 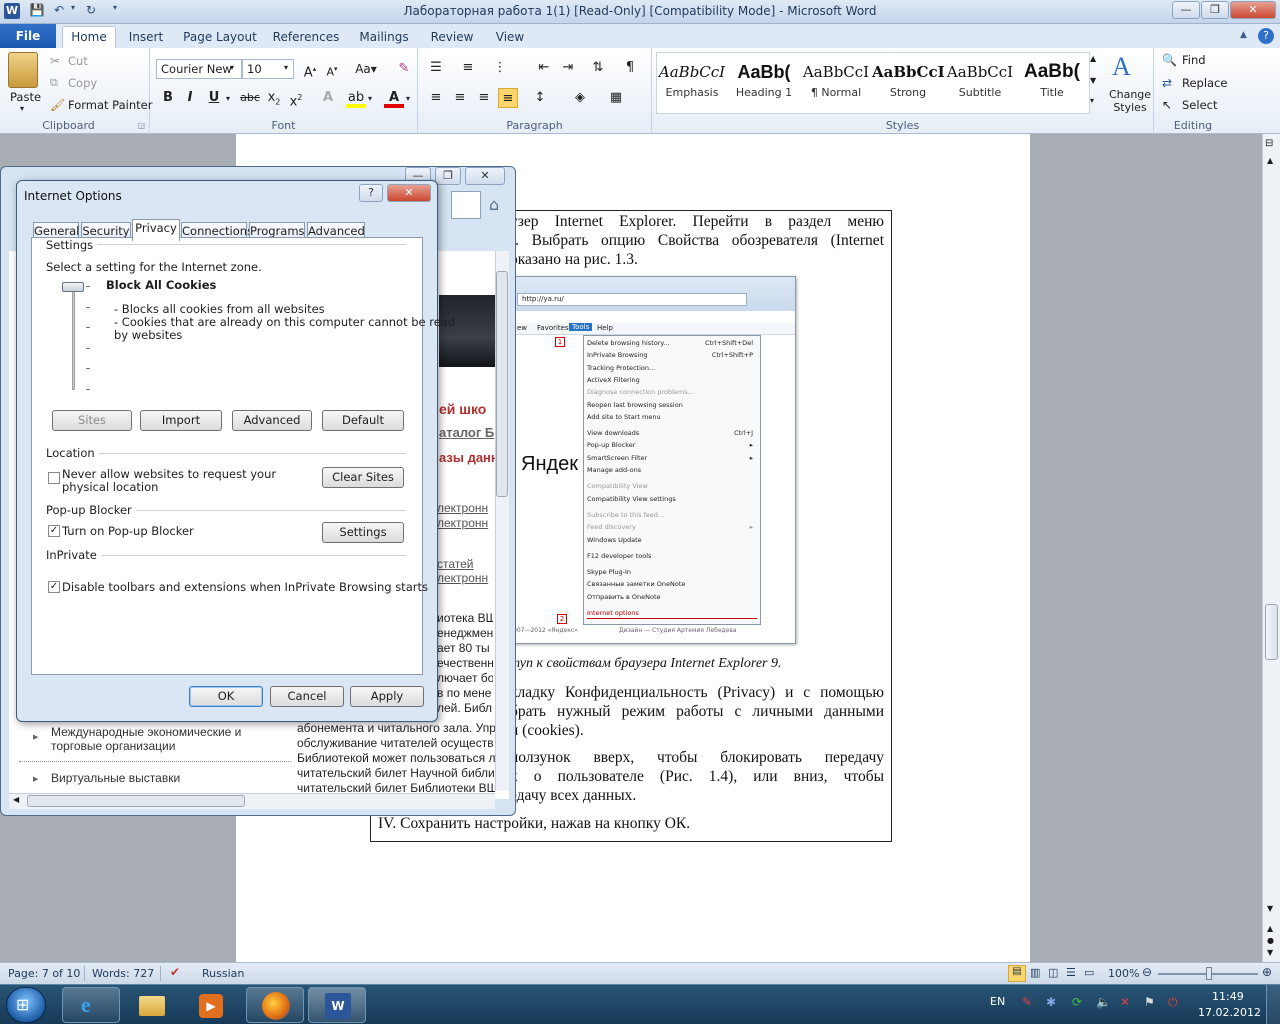 What do you see at coordinates (485, 176) in the screenshot?
I see `ie-close-button: ✕` at bounding box center [485, 176].